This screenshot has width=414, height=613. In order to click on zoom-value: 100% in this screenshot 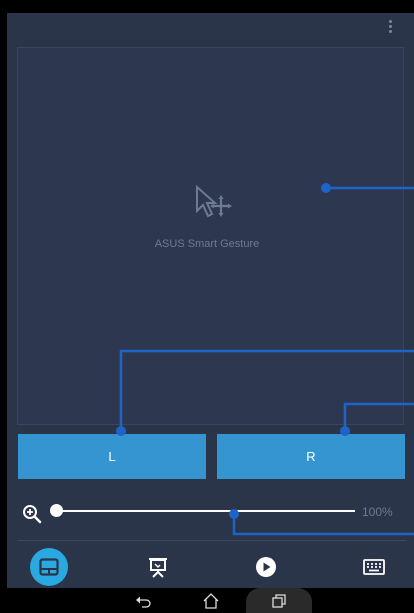, I will do `click(377, 512)`.